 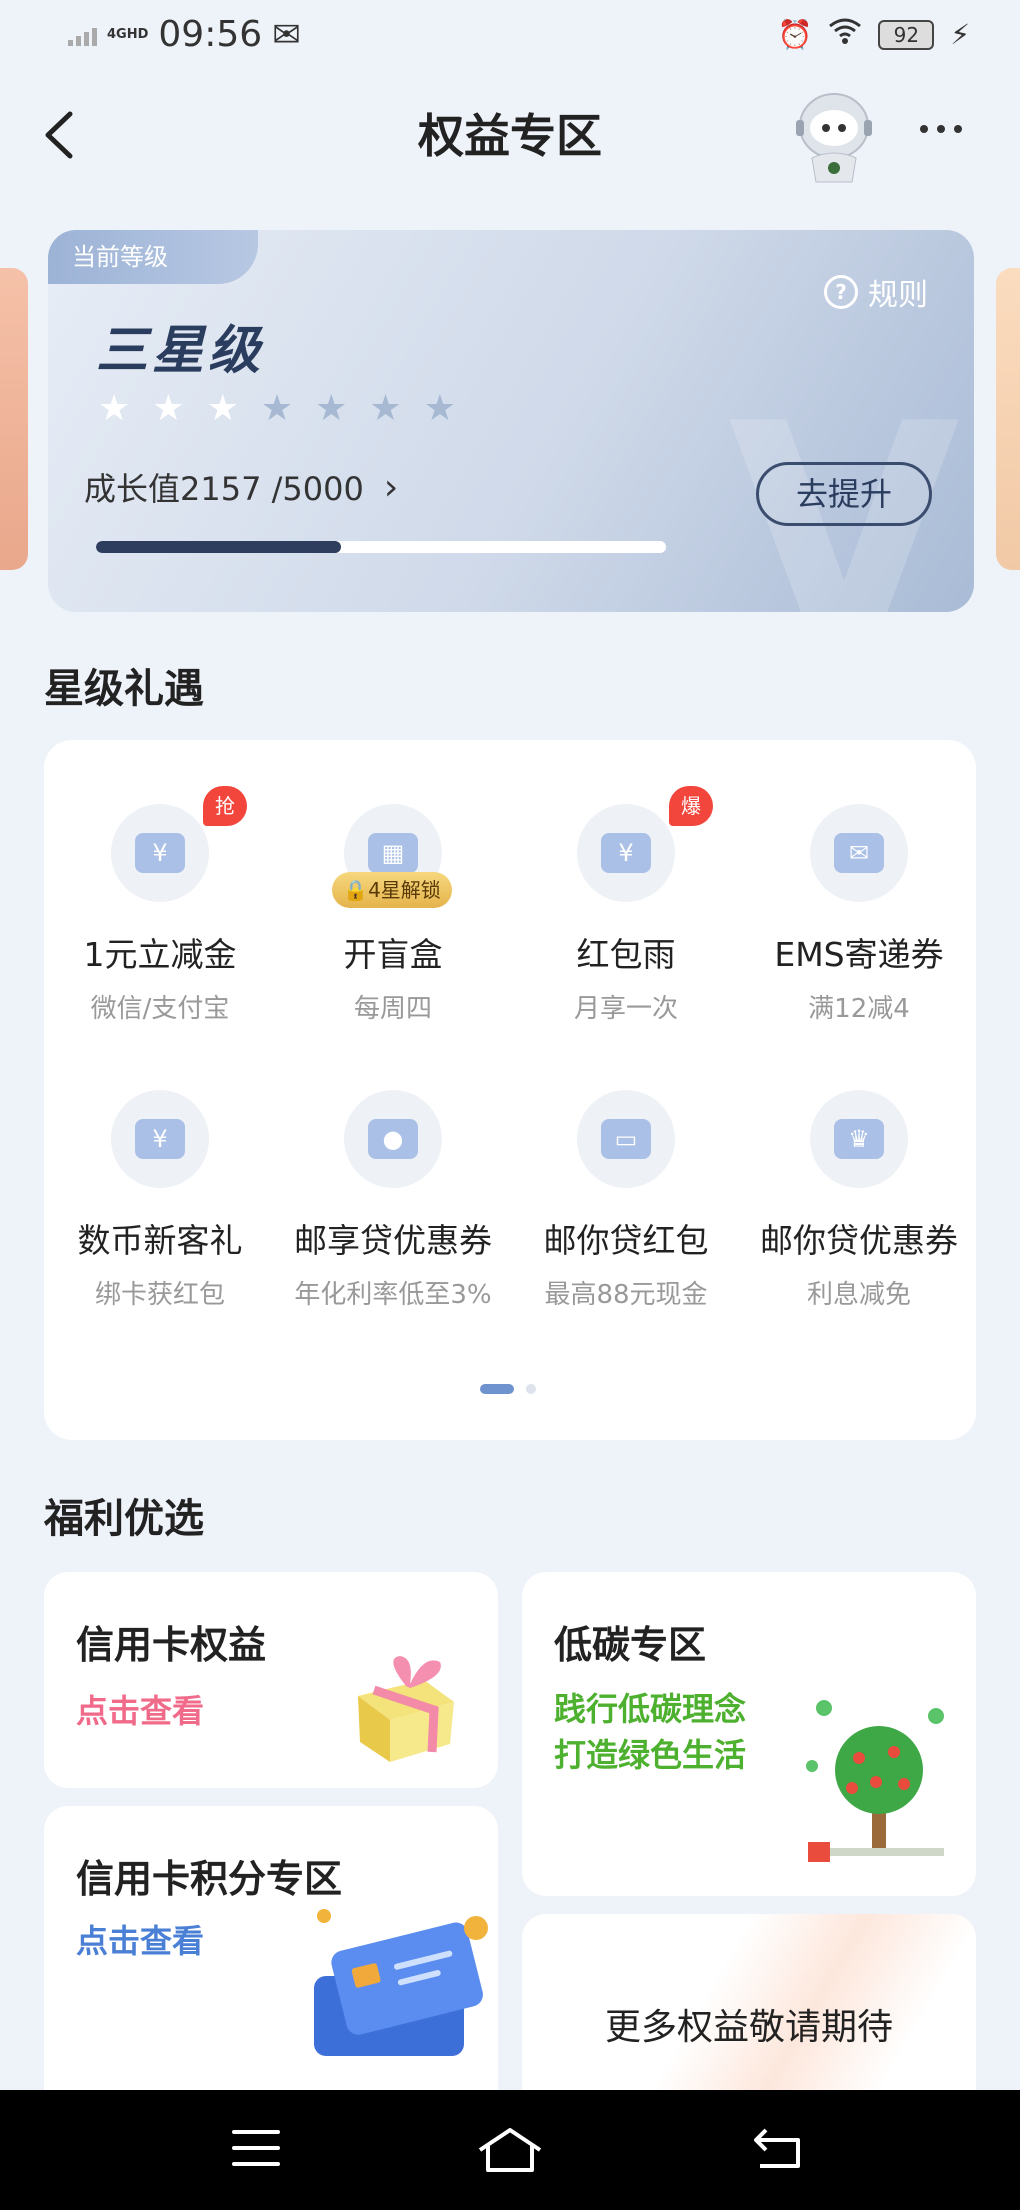 I want to click on low-carbon-title: 低碳专区, so click(x=630, y=1645).